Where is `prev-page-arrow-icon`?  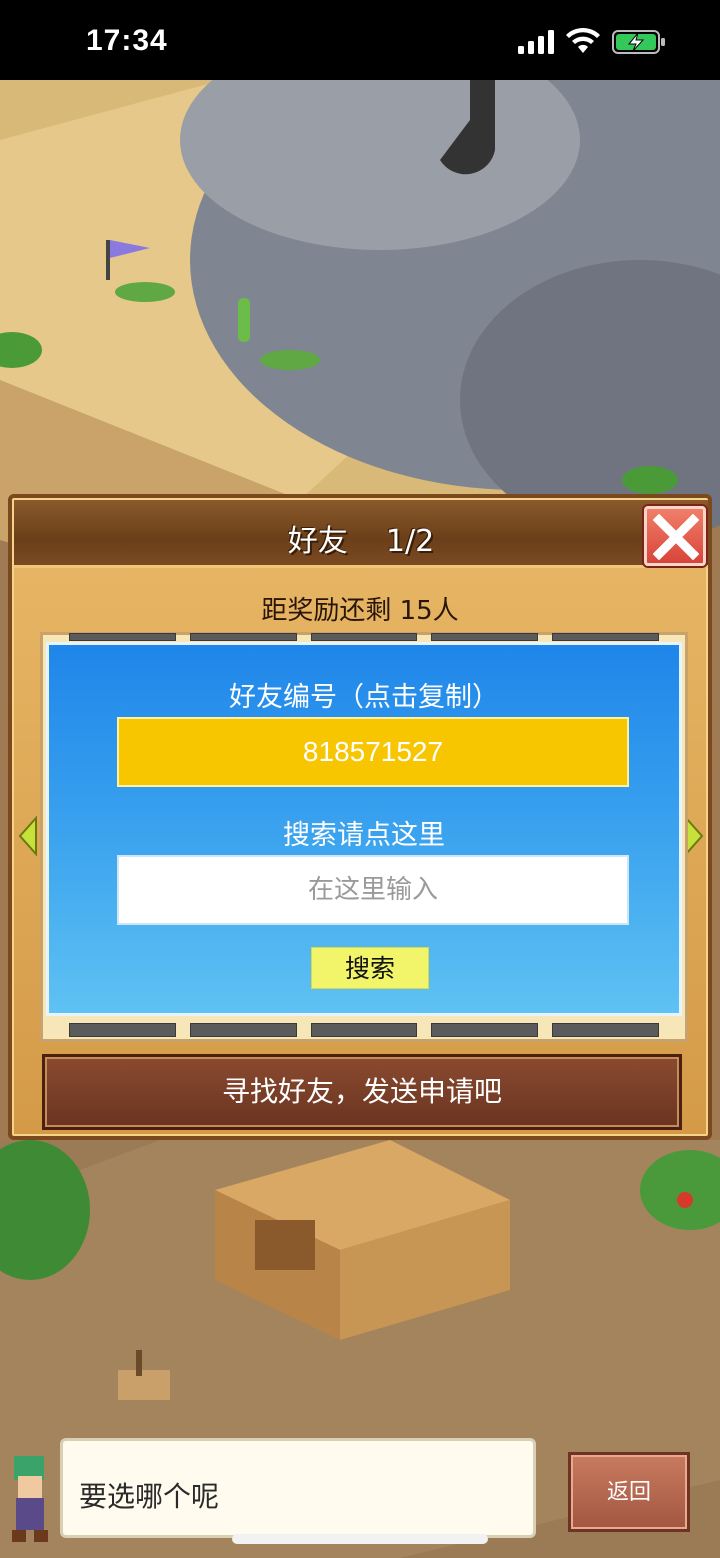
prev-page-arrow-icon is located at coordinates (28, 836).